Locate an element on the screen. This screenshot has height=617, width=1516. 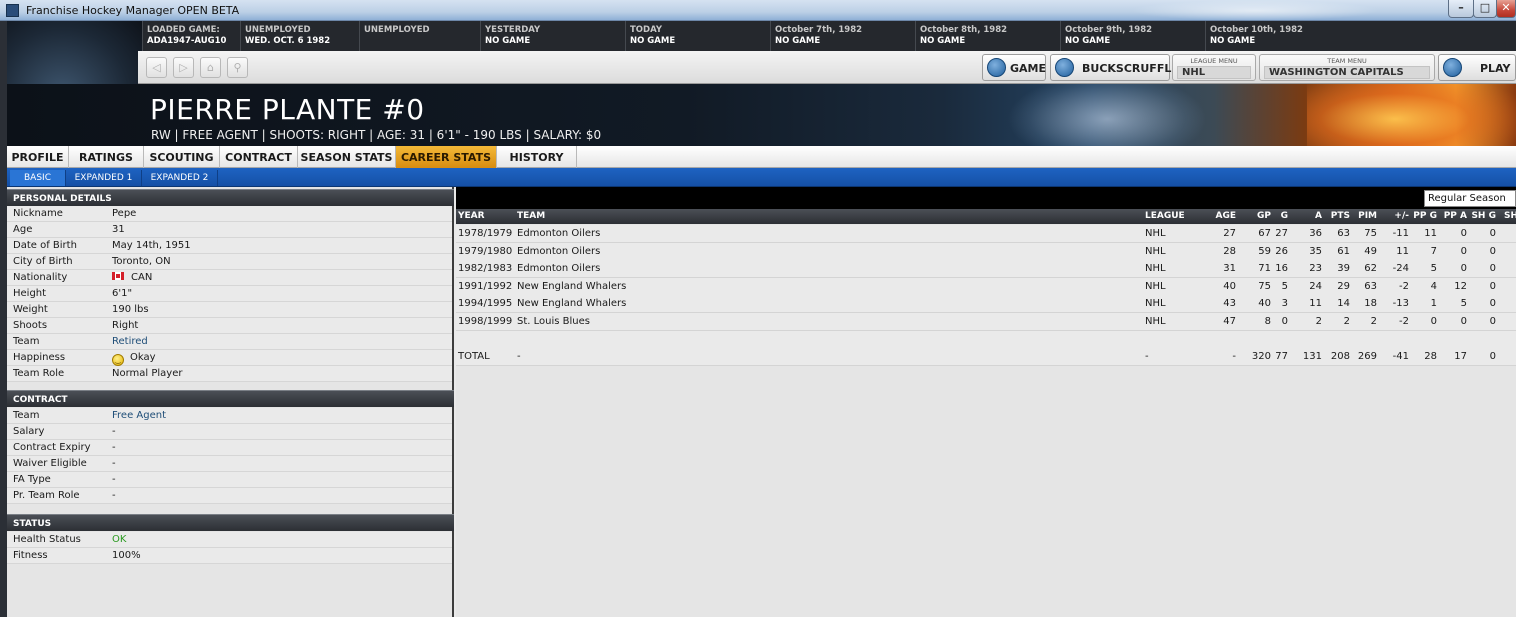
cell-g: 0 is located at coordinates (1284, 321).